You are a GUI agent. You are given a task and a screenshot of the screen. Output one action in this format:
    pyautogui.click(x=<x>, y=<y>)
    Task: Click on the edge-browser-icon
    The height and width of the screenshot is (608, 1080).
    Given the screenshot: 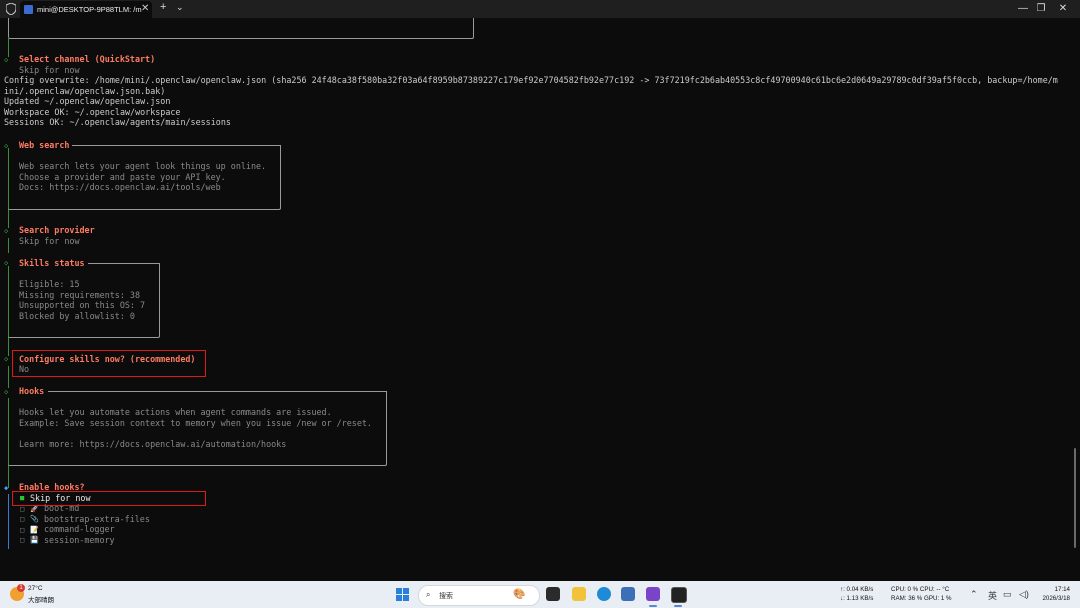 What is the action you would take?
    pyautogui.click(x=604, y=594)
    